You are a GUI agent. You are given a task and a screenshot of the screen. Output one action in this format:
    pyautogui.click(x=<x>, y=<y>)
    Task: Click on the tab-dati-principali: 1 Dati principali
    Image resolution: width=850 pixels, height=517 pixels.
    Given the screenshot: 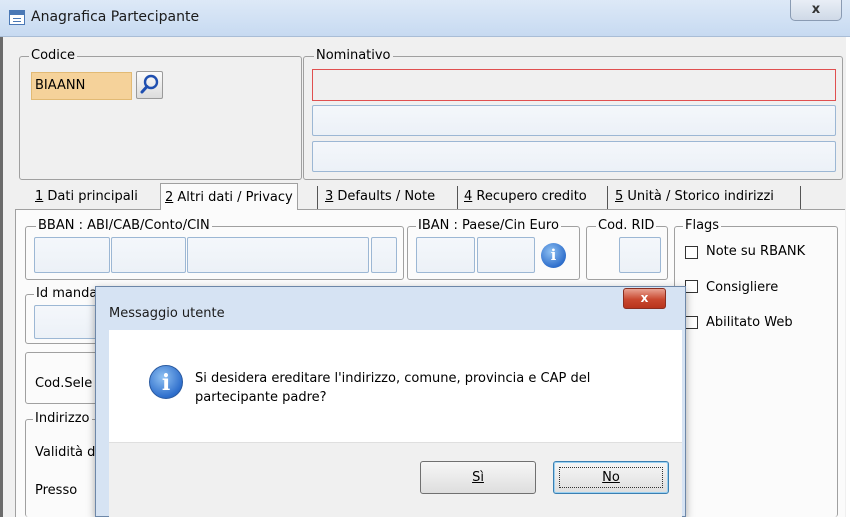 What is the action you would take?
    pyautogui.click(x=86, y=197)
    